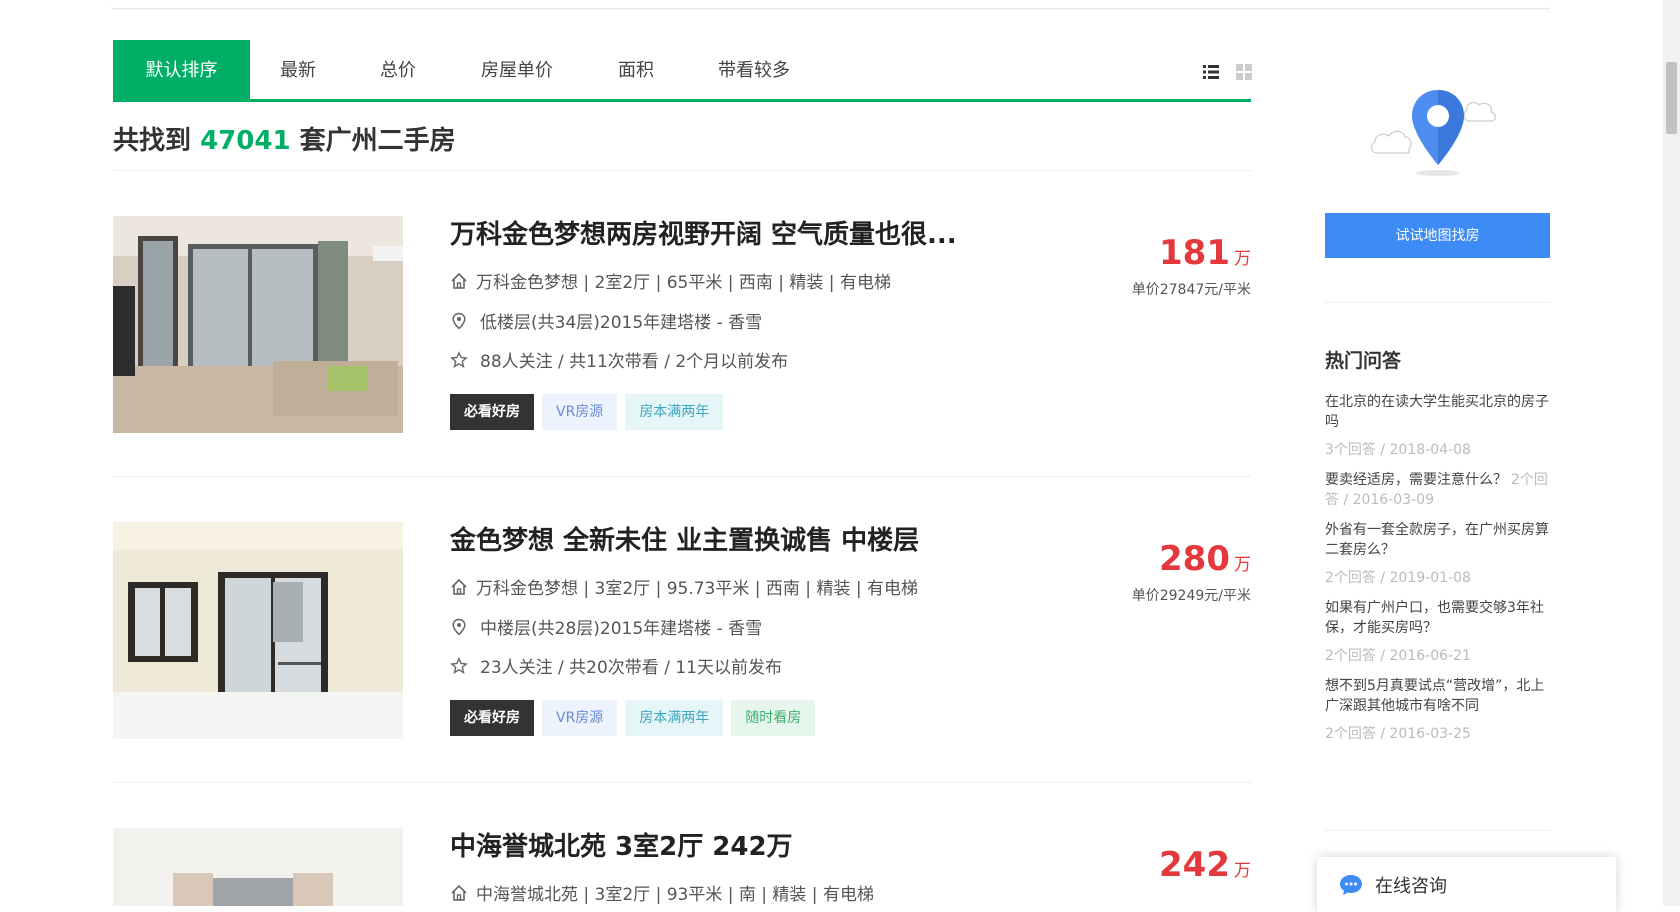 This screenshot has width=1680, height=912. Describe the element at coordinates (773, 718) in the screenshot. I see `tag-anytime-viewing: 随时看房` at that location.